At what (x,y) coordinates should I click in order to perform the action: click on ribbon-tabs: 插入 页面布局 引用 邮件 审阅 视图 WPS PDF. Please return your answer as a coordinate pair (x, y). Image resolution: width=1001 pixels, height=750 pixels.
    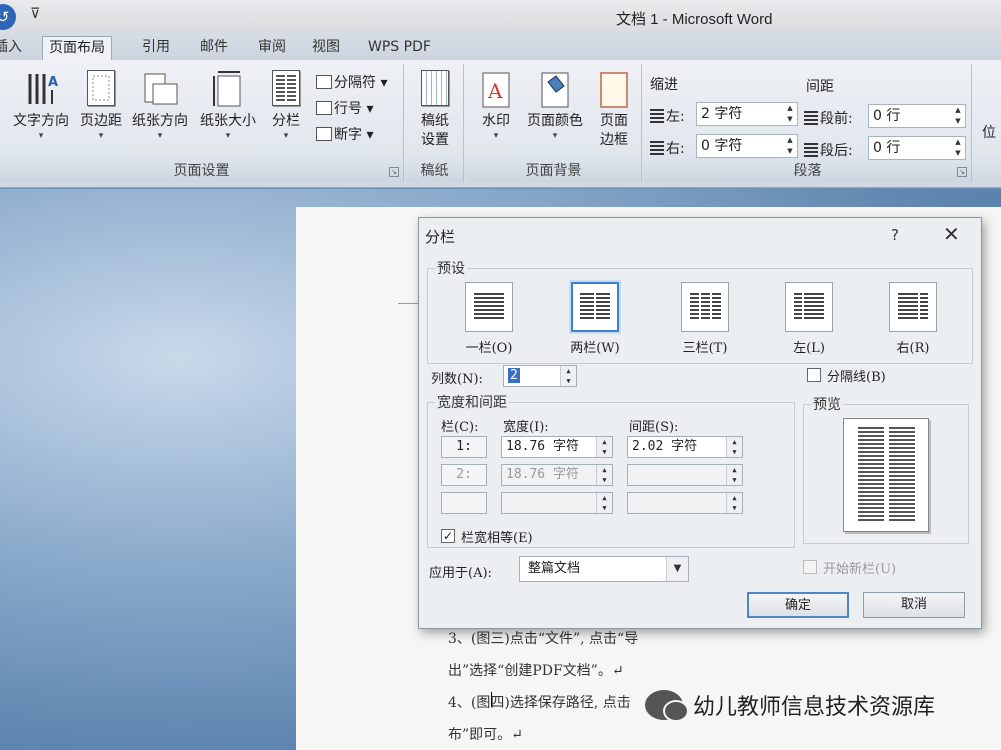
    Looking at the image, I should click on (500, 46).